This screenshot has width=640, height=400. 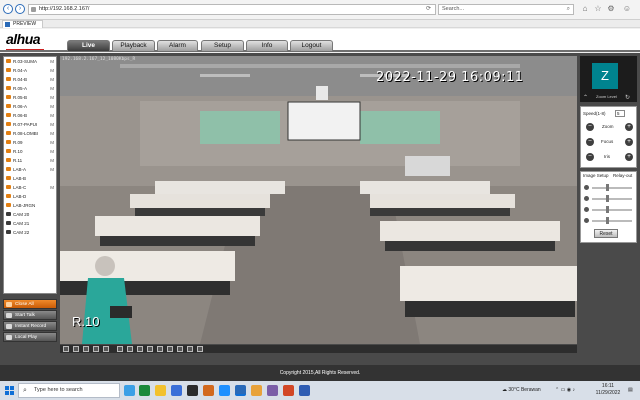 What do you see at coordinates (30, 142) in the screenshot?
I see `camera-list-item: R.09 M` at bounding box center [30, 142].